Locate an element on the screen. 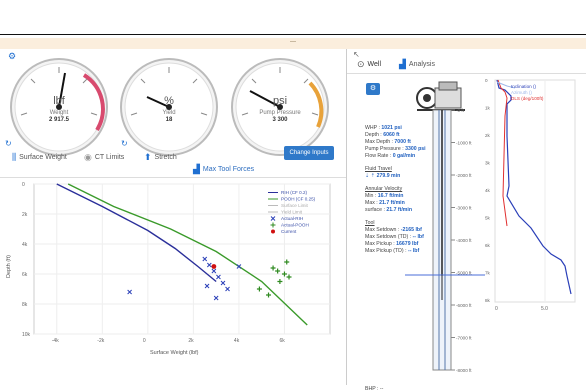 The width and height of the screenshot is (586, 392). cursor-icon: ↖ is located at coordinates (356, 54).